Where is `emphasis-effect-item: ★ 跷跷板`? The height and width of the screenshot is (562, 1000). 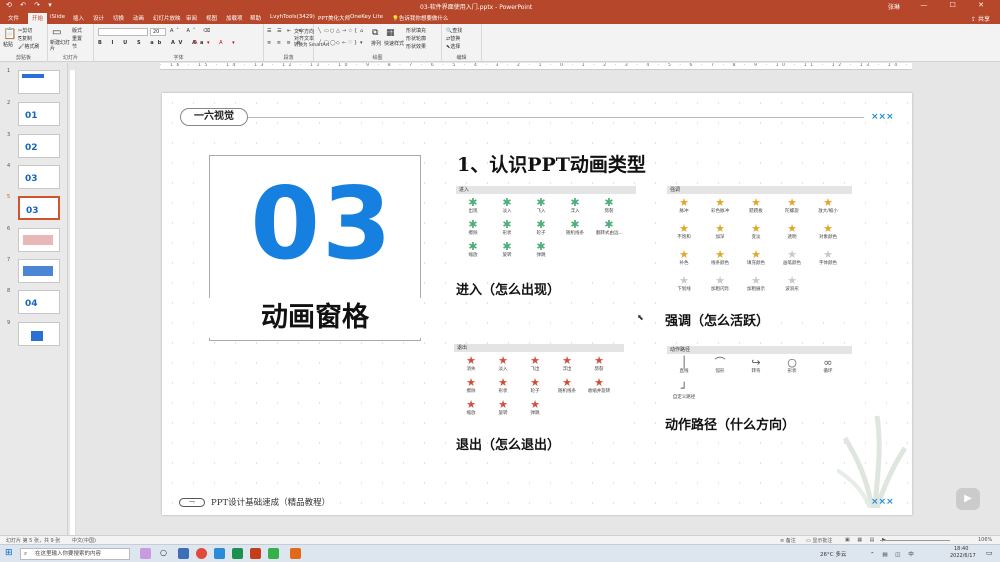 emphasis-effect-item: ★ 跷跷板 is located at coordinates (756, 206).